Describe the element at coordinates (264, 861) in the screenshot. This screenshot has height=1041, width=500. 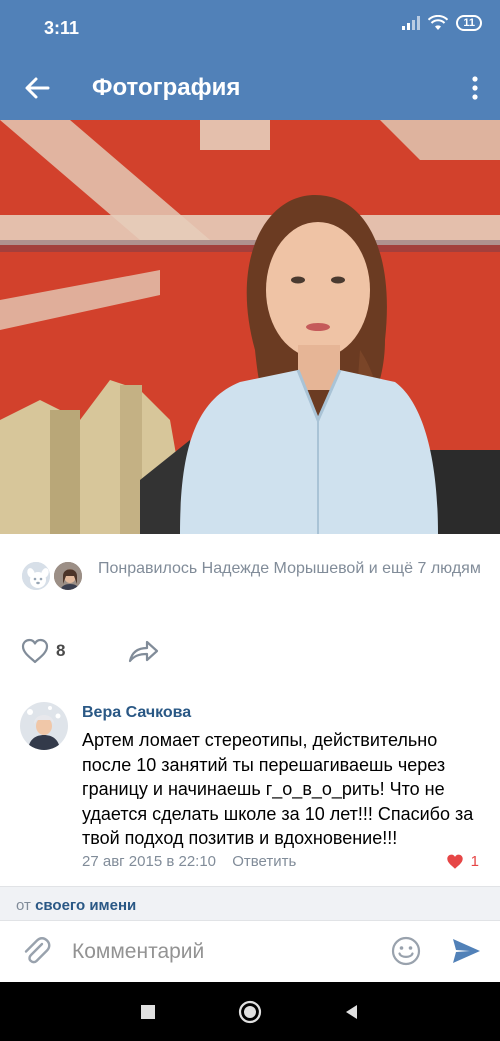
I see `reply-button: Ответить` at that location.